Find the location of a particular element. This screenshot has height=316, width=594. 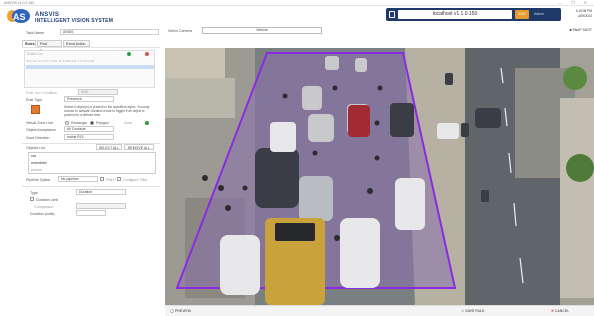

tab-rules: Rules is located at coordinates (29, 43).